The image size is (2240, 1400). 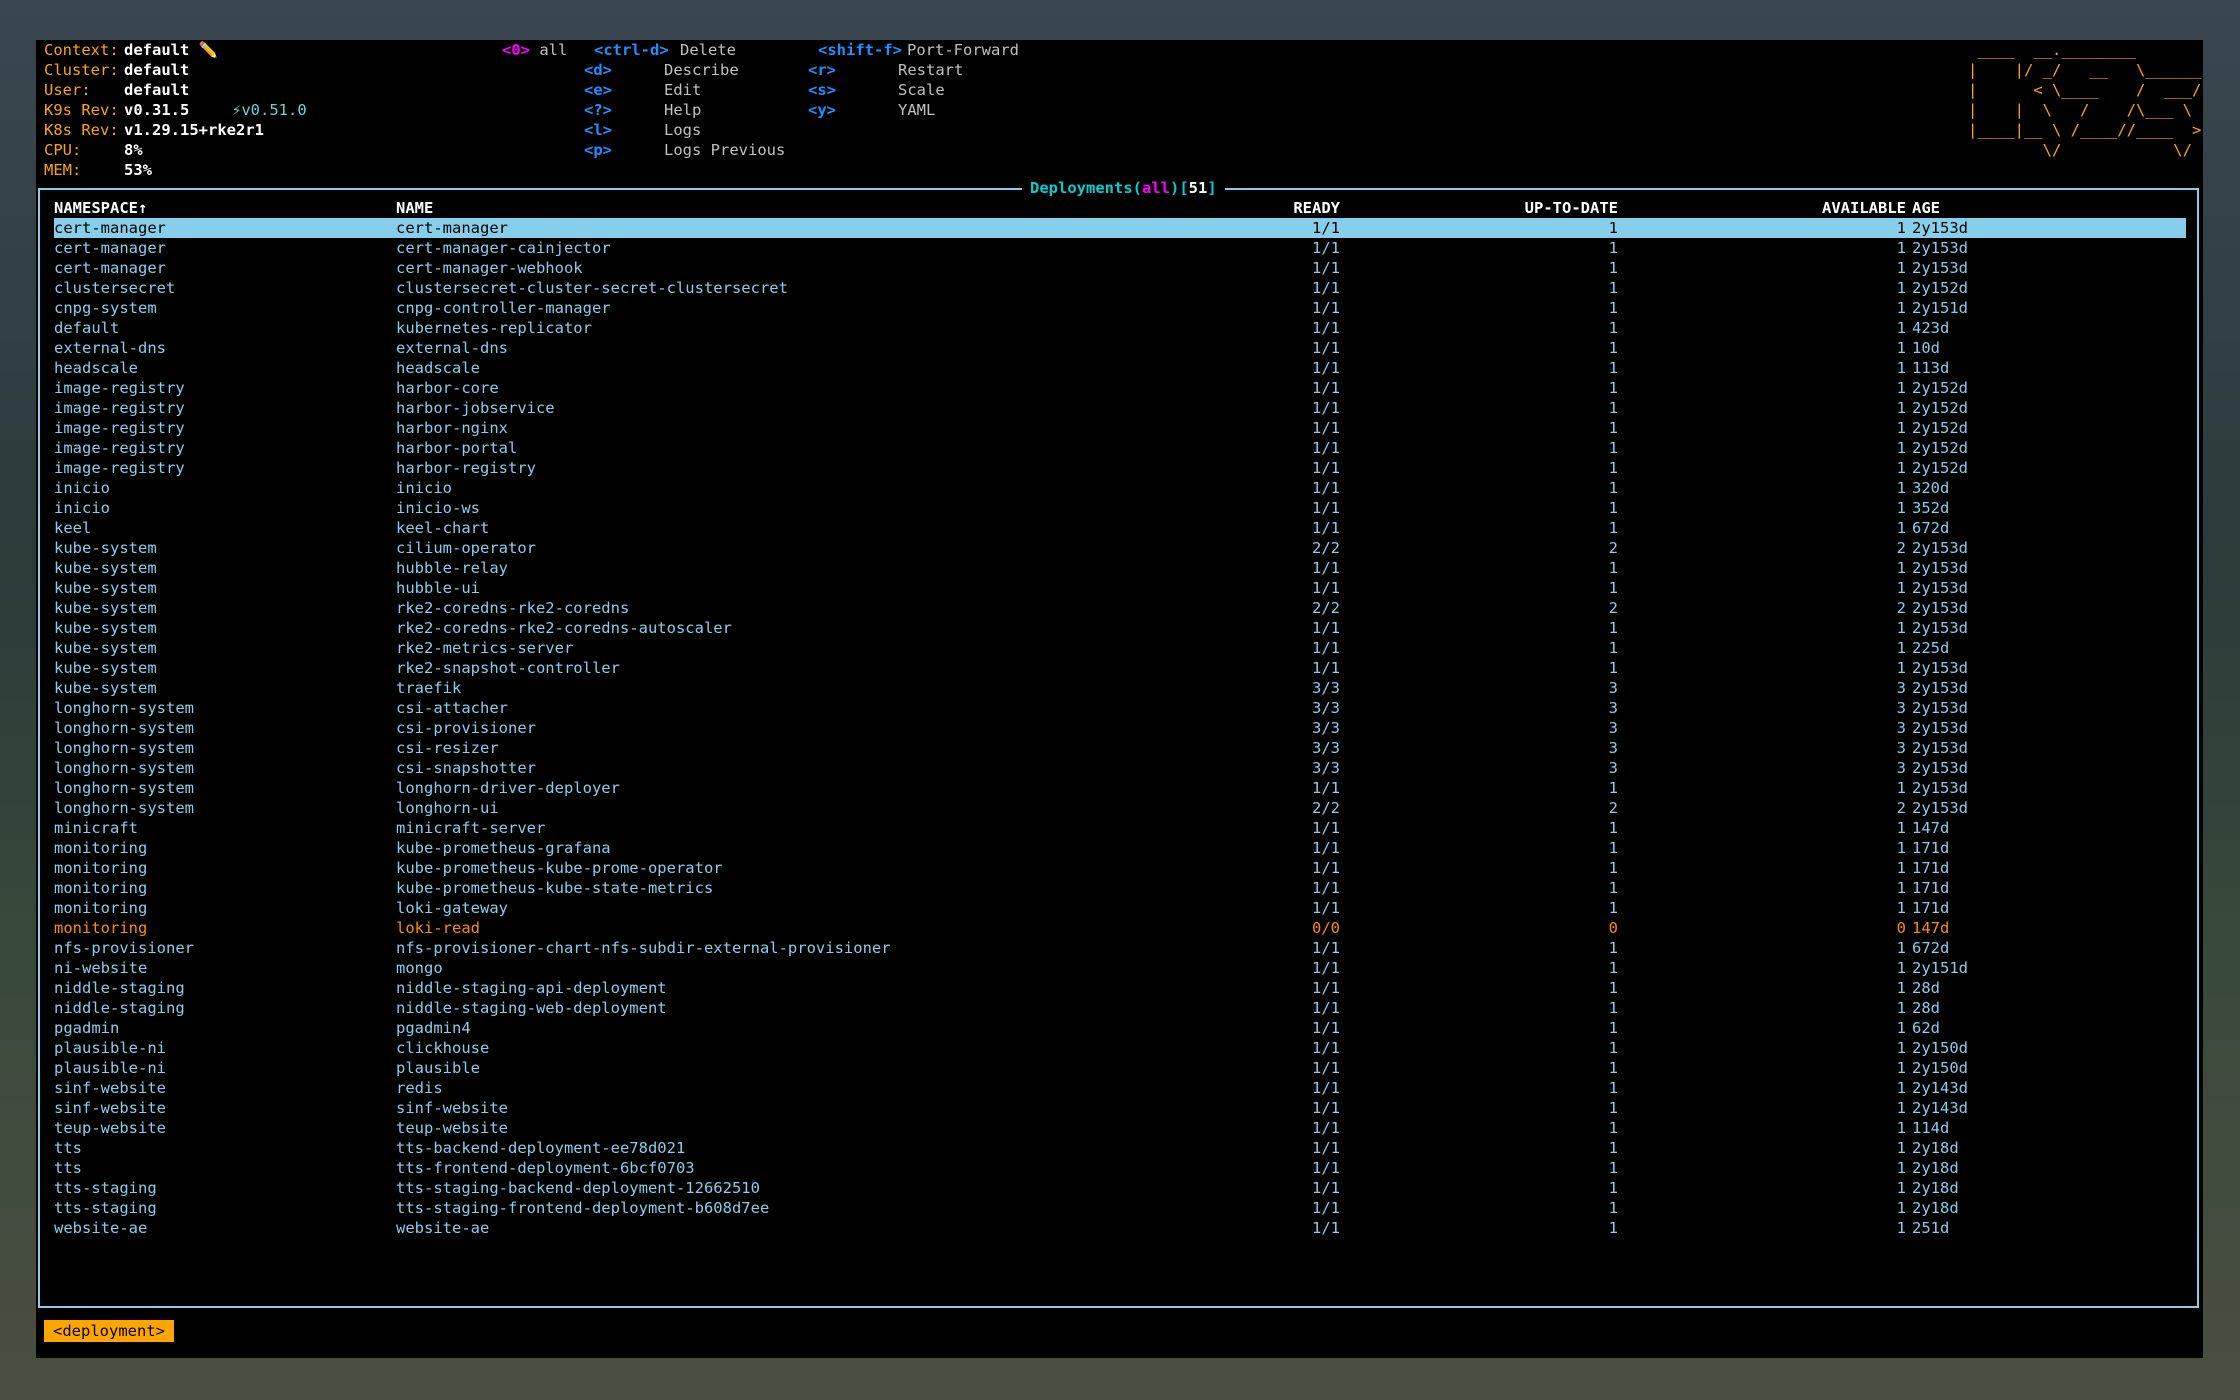 What do you see at coordinates (171, 50) in the screenshot?
I see `info-value: default ✏️` at bounding box center [171, 50].